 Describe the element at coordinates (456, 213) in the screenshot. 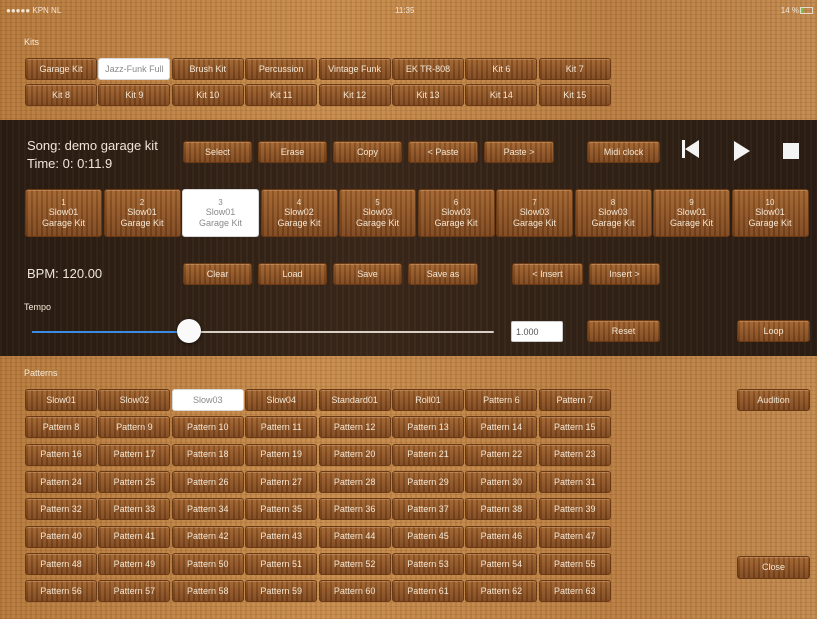

I see `sequence-slot: 6 Slow03 Garage Kit` at that location.